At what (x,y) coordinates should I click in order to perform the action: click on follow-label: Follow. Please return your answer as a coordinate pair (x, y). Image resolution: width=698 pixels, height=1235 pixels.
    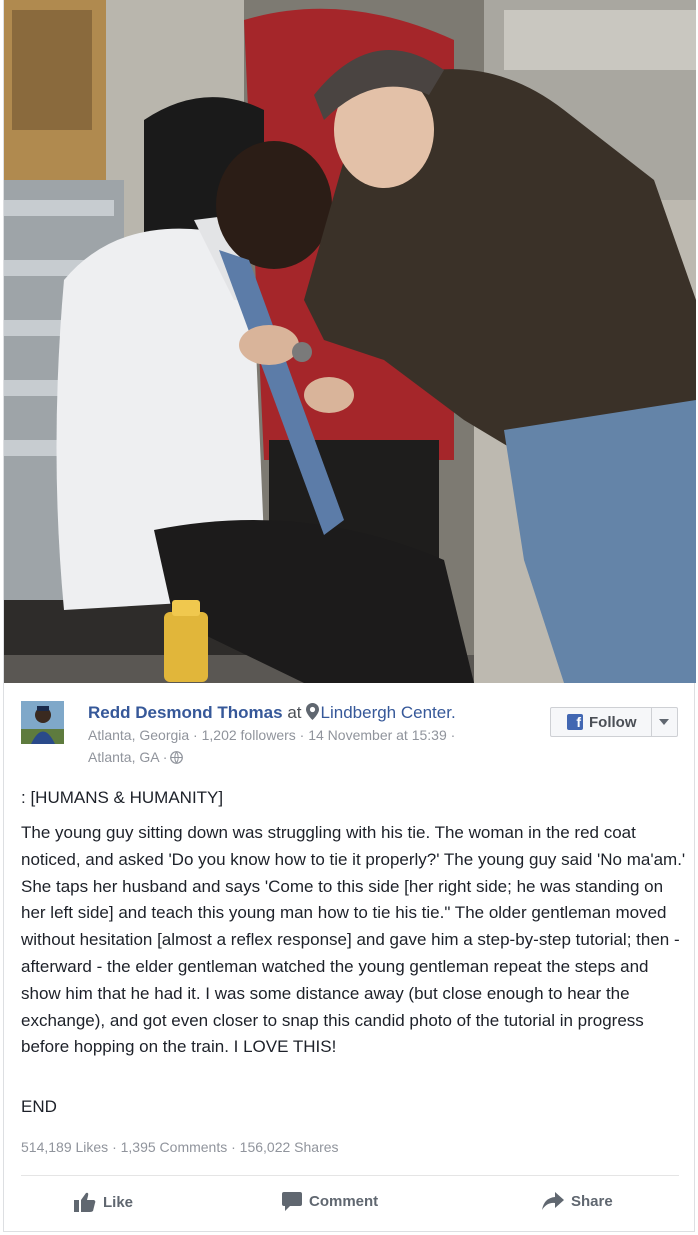
    Looking at the image, I should click on (613, 722).